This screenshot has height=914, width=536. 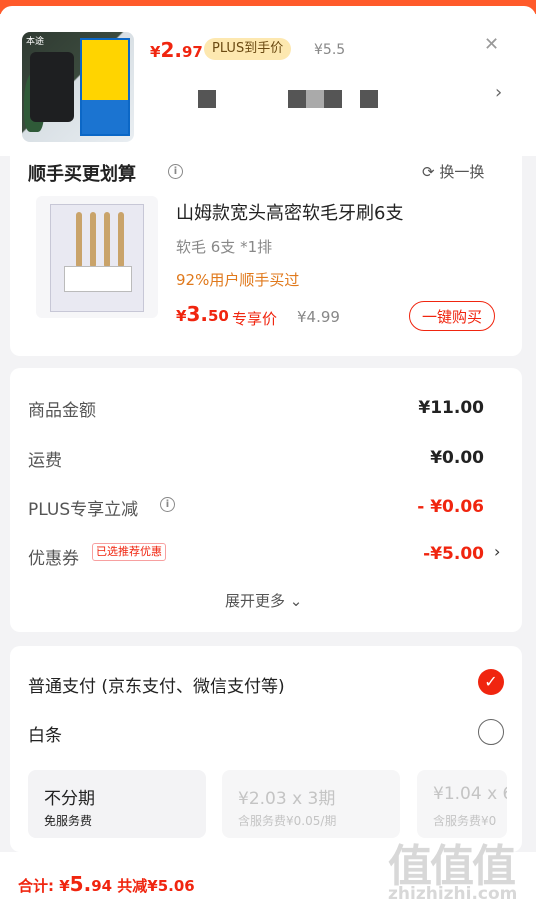 What do you see at coordinates (287, 821) in the screenshot?
I see `installment-sub: 含服务费¥0.05/期` at bounding box center [287, 821].